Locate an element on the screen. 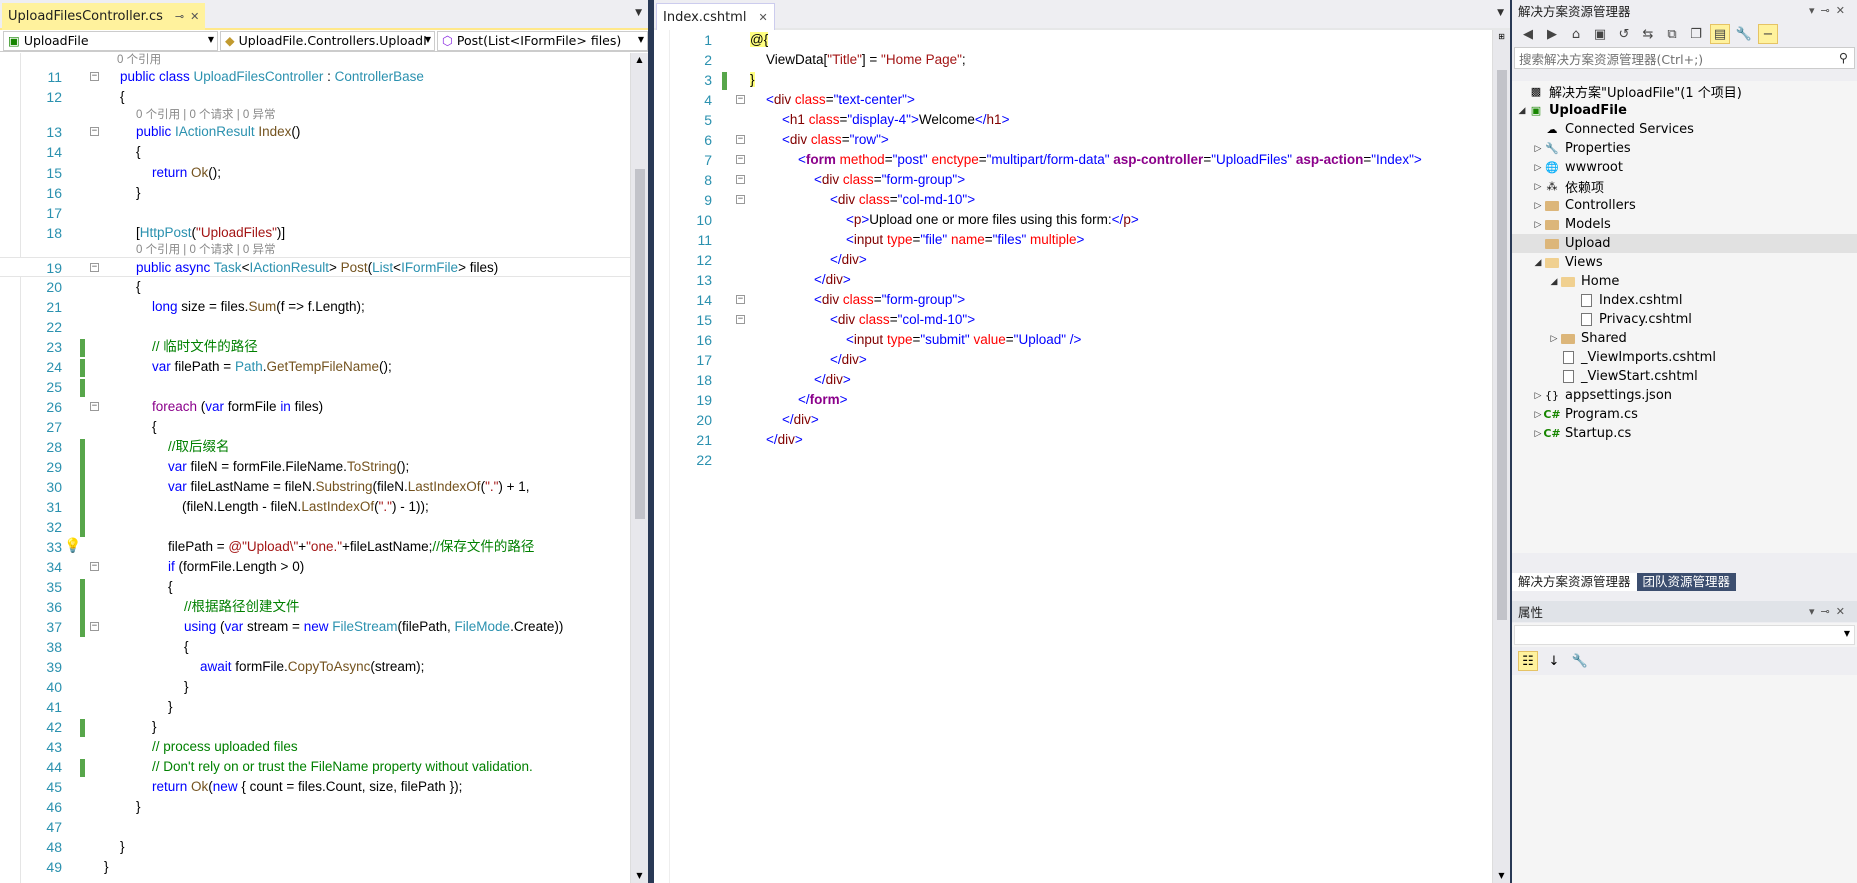  tree-item-appsettings: ▷{} appsettings.json is located at coordinates (1684, 395).